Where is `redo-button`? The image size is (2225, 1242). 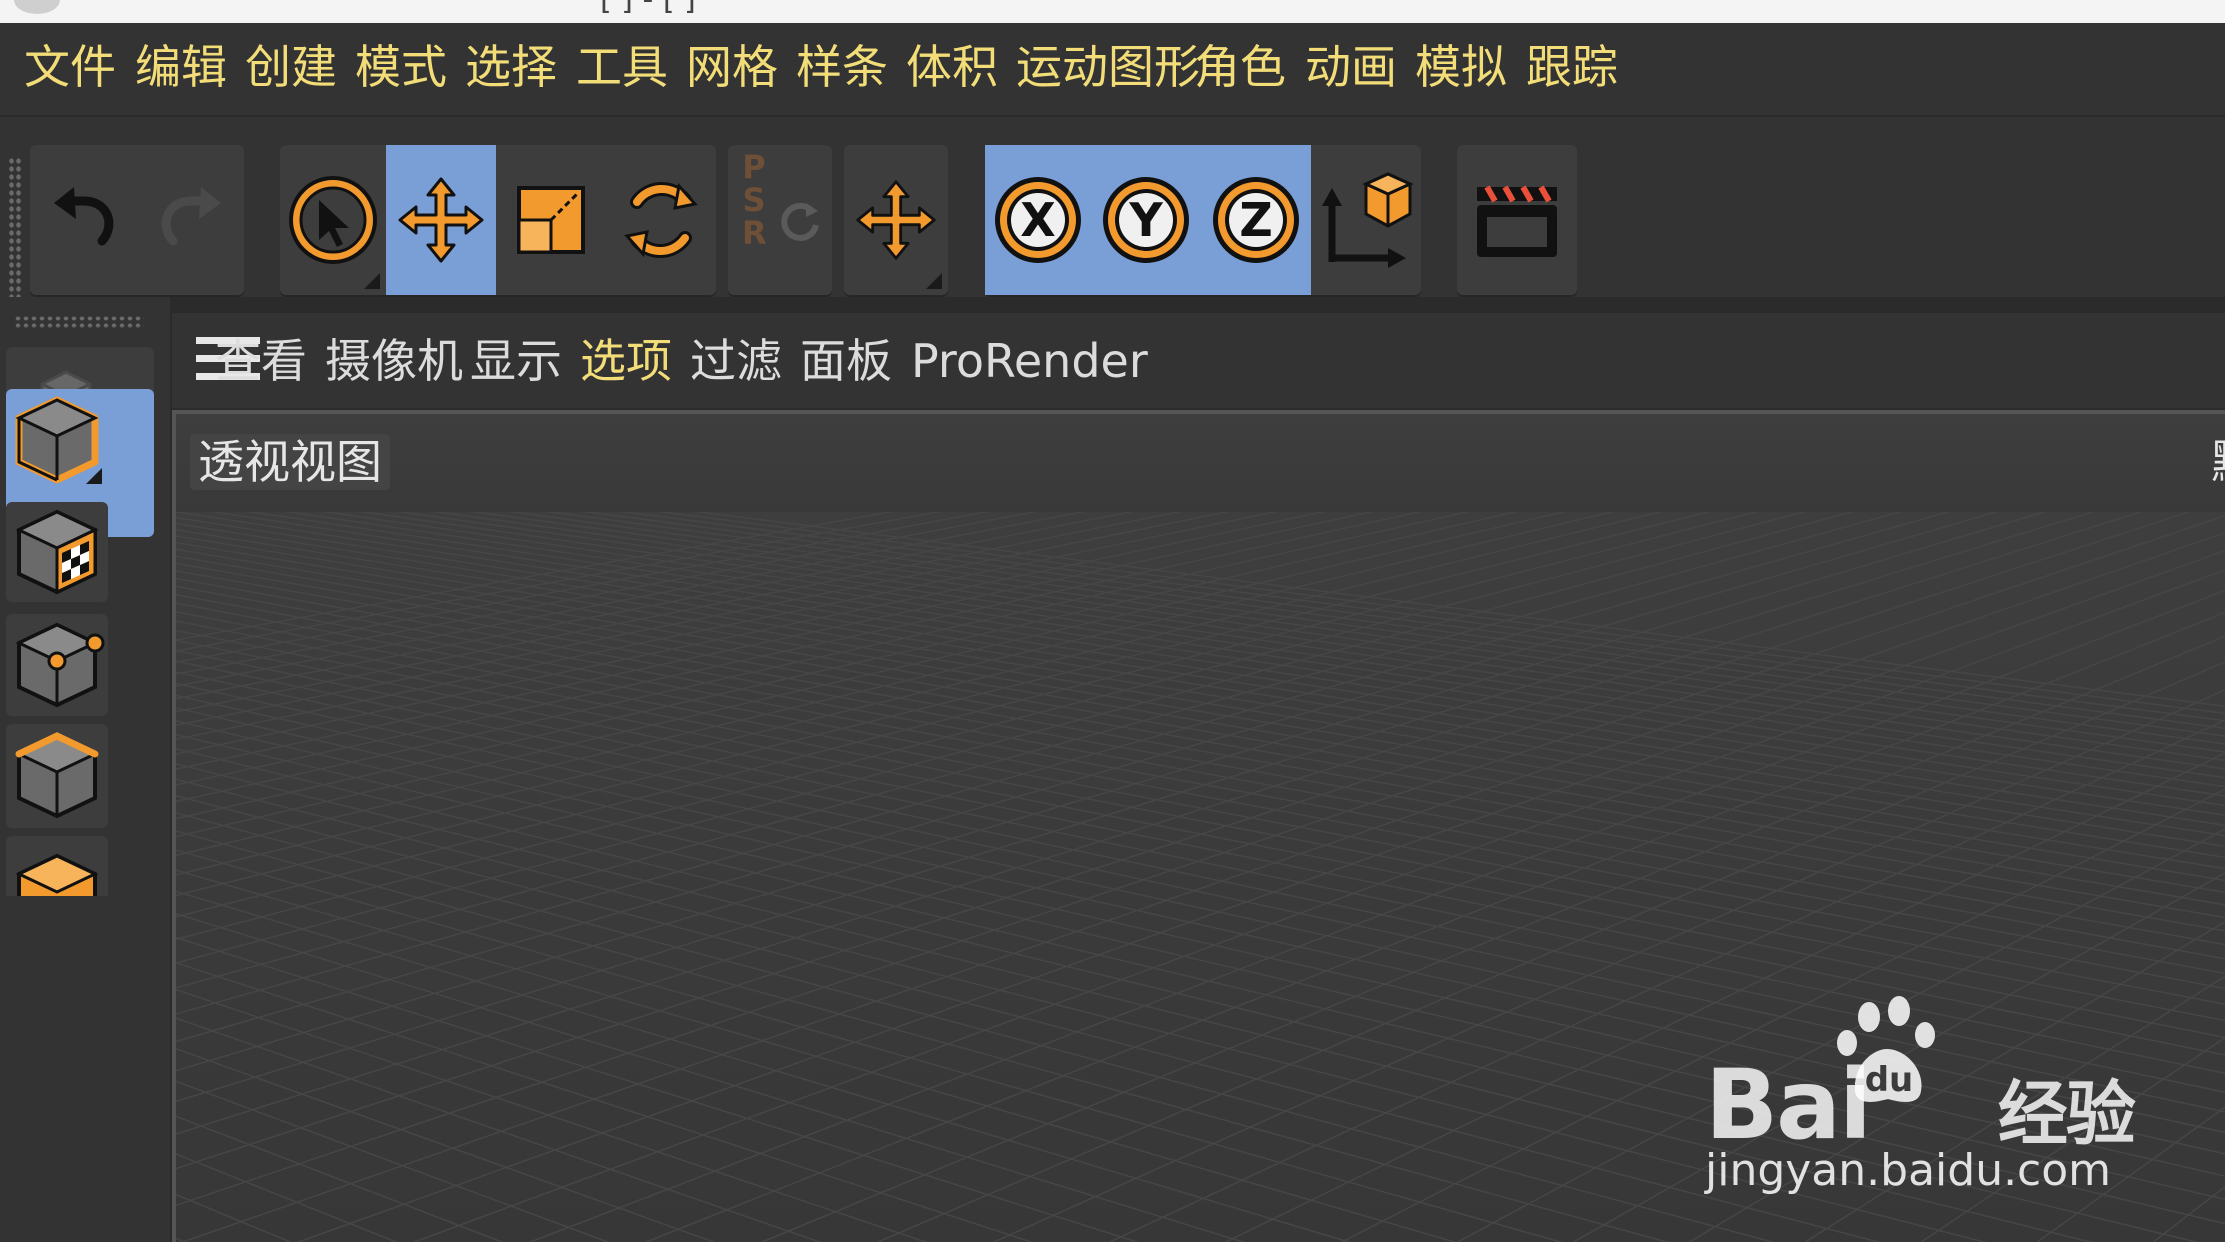 redo-button is located at coordinates (190, 220).